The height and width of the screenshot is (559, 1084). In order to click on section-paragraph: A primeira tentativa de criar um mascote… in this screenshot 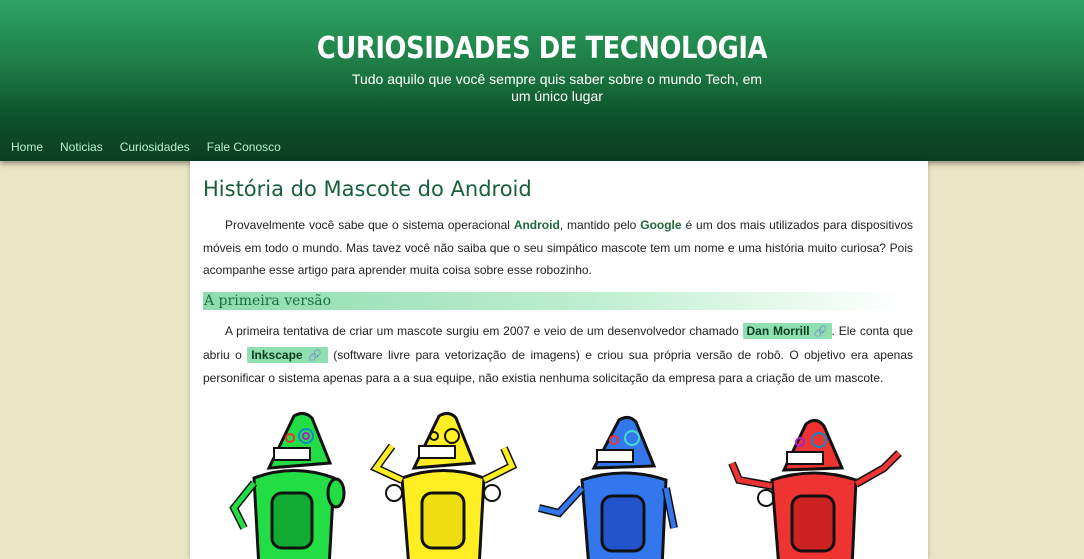, I will do `click(558, 355)`.